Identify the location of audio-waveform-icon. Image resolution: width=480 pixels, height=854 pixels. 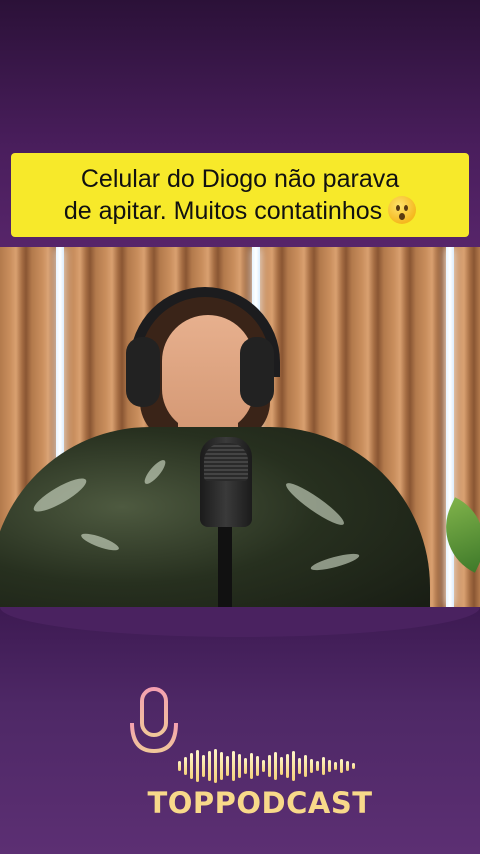
(266, 766).